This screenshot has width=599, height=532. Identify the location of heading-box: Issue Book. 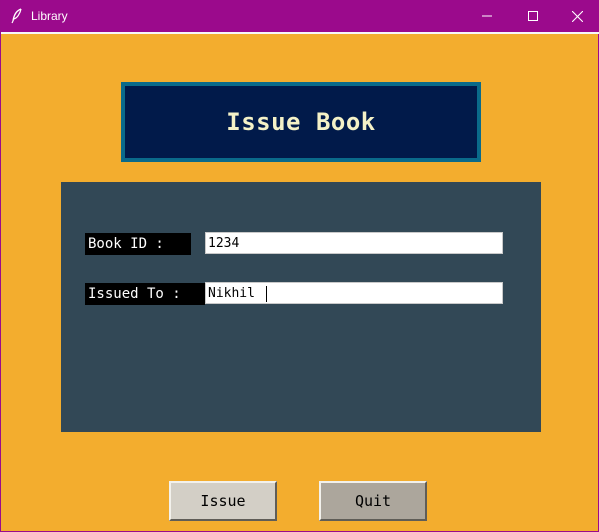
(301, 122).